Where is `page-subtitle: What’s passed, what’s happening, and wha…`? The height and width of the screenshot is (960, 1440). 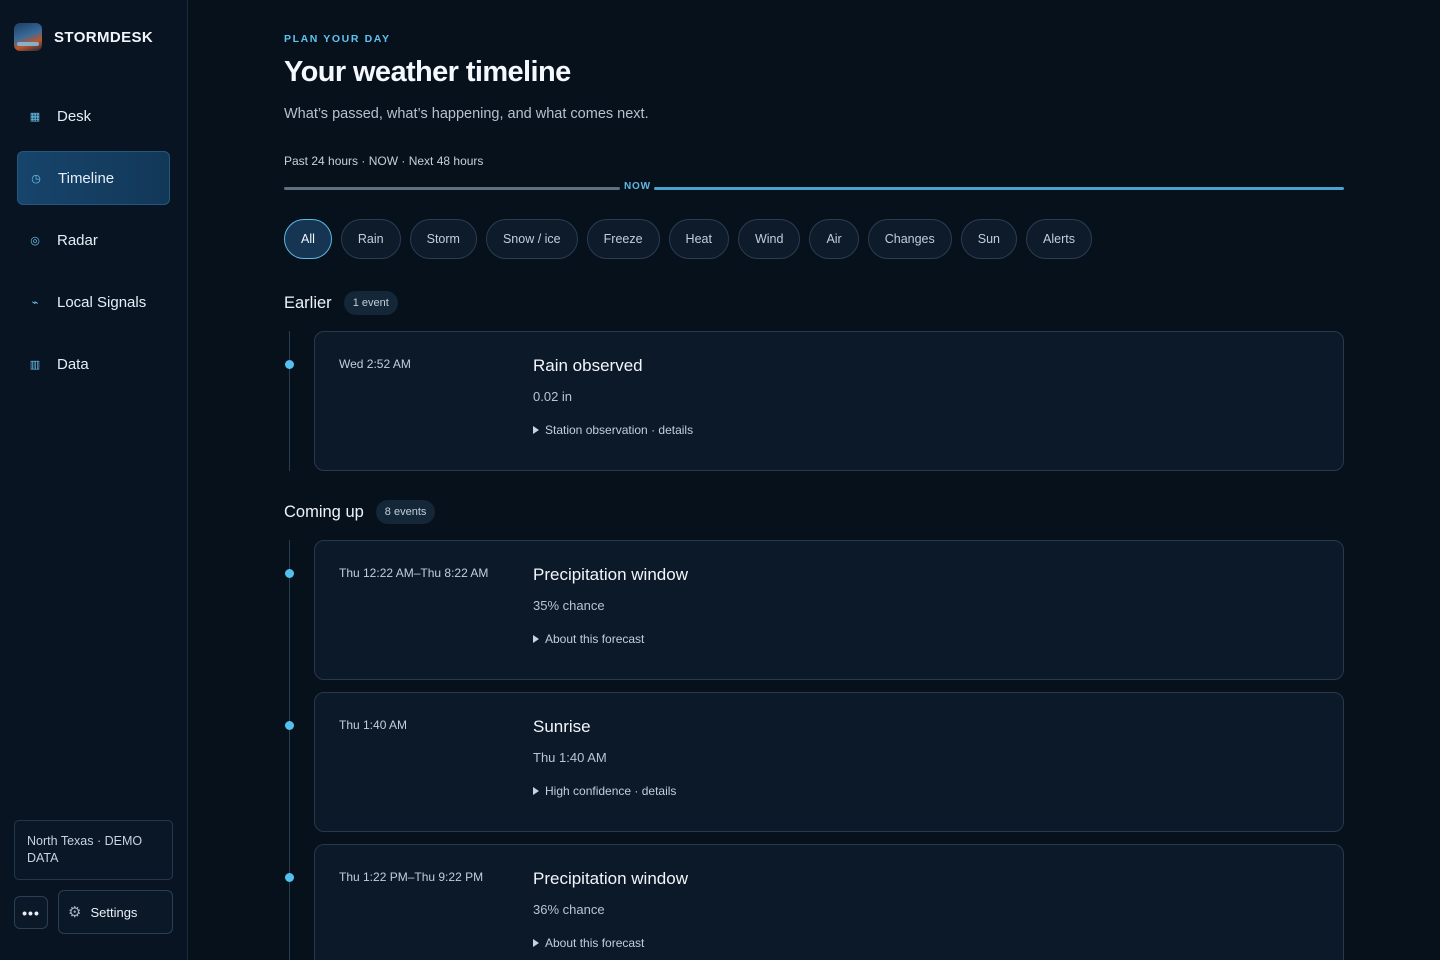
page-subtitle: What’s passed, what’s happening, and wha… is located at coordinates (466, 114).